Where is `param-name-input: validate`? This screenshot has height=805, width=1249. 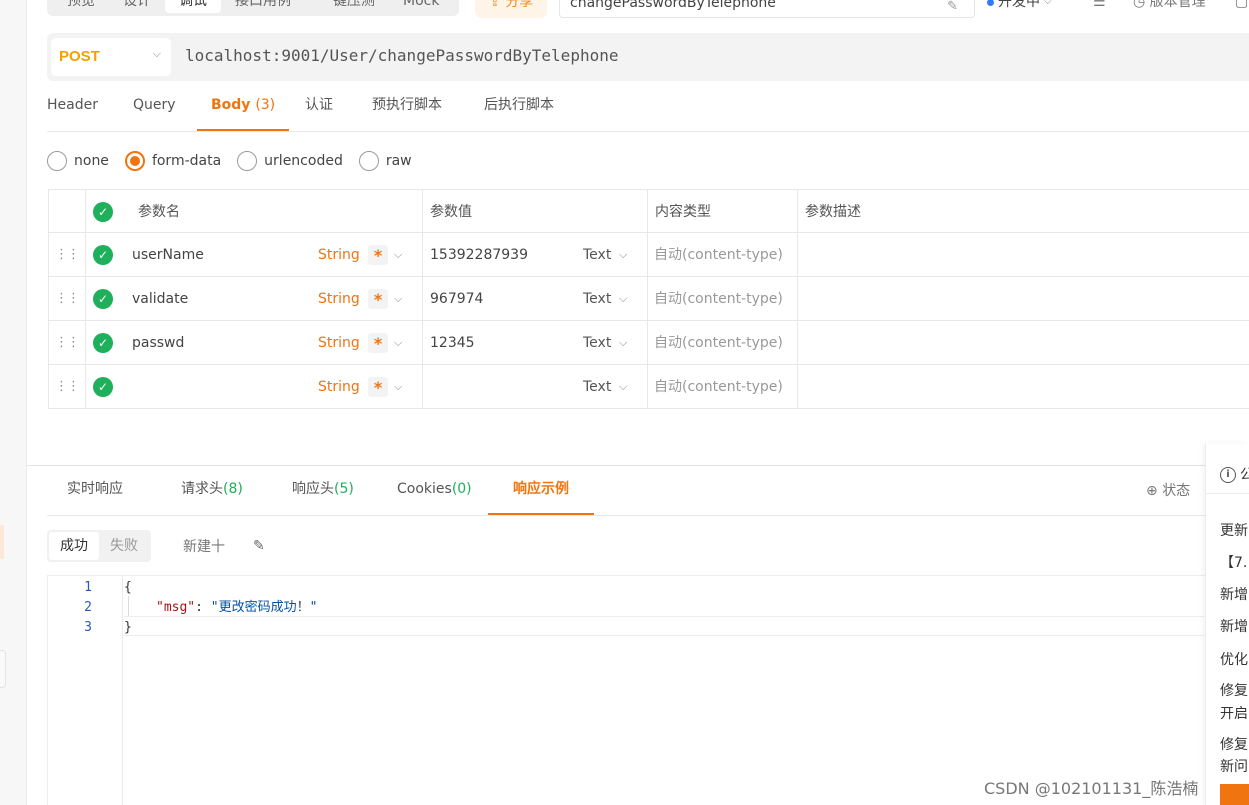 param-name-input: validate is located at coordinates (160, 299).